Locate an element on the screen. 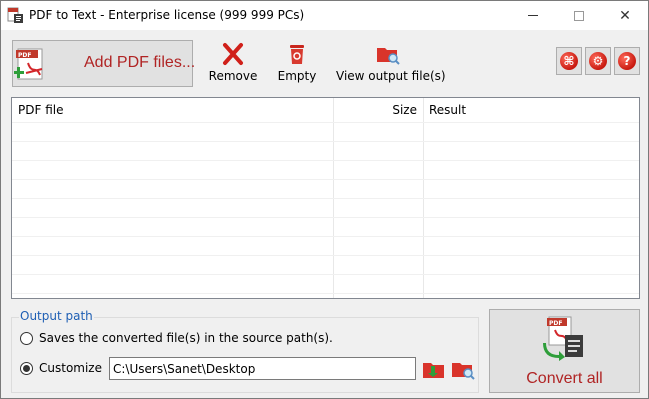  output-path-title: Output path is located at coordinates (56, 316).